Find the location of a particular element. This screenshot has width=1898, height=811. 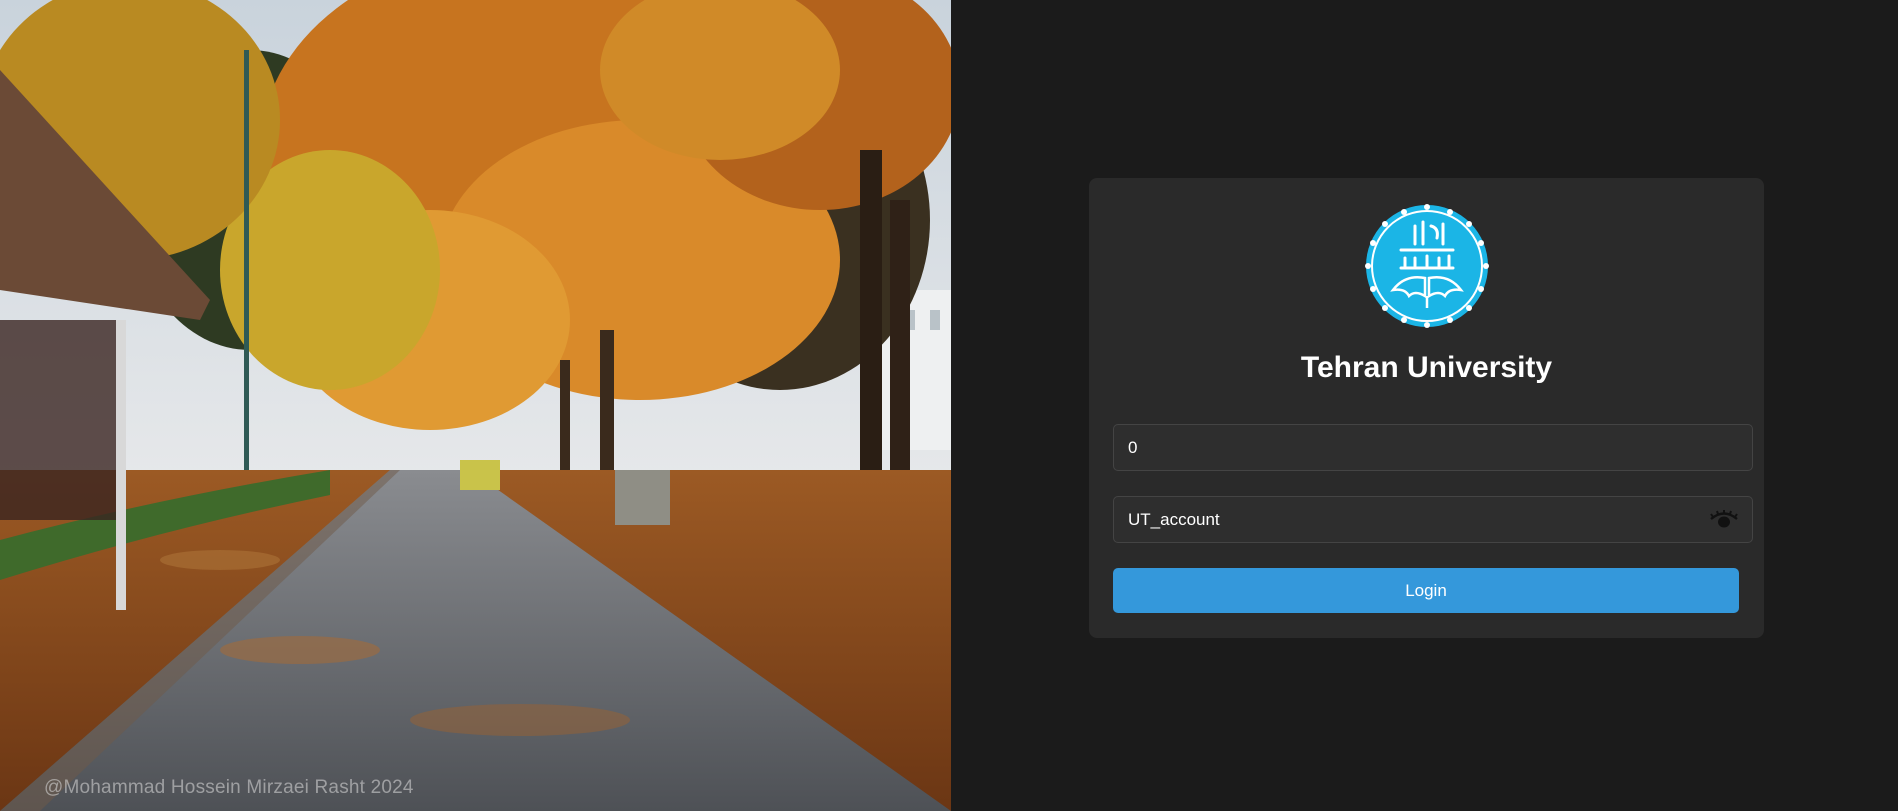

login-button: Login is located at coordinates (1426, 590).